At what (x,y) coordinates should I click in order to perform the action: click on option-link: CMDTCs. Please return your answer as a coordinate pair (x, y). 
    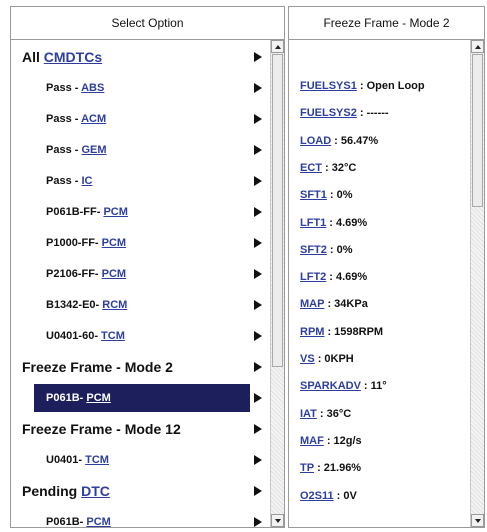
    Looking at the image, I should click on (73, 57).